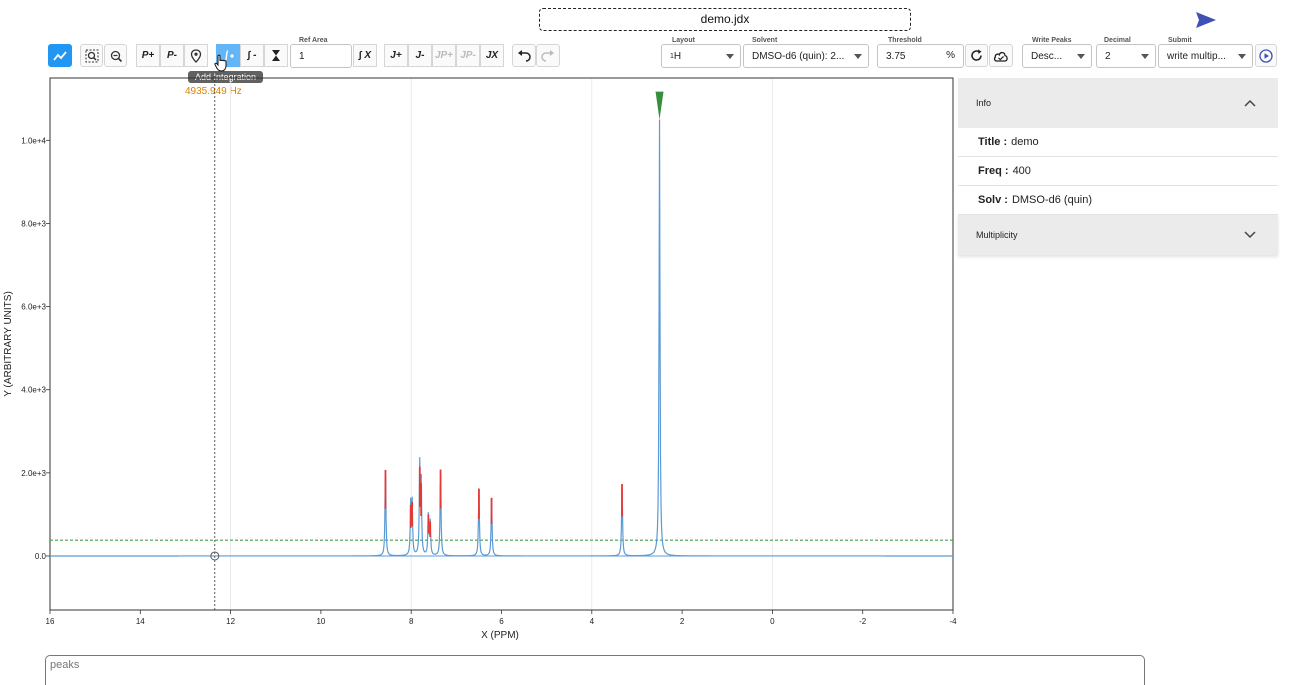 This screenshot has width=1296, height=685. What do you see at coordinates (252, 55) in the screenshot?
I see `remove-integration-button: ∫ -` at bounding box center [252, 55].